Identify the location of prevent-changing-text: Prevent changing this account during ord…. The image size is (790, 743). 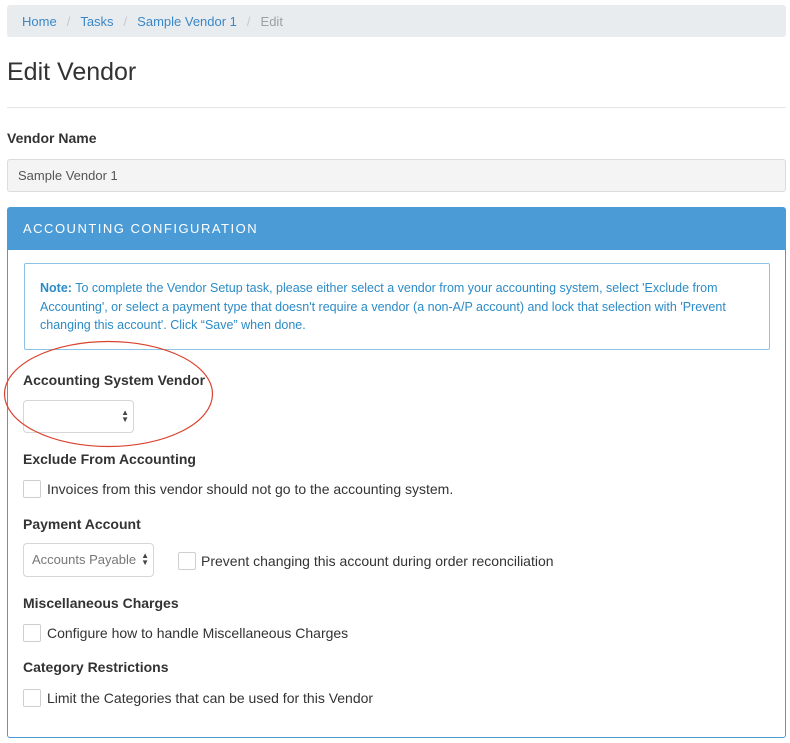
(377, 561).